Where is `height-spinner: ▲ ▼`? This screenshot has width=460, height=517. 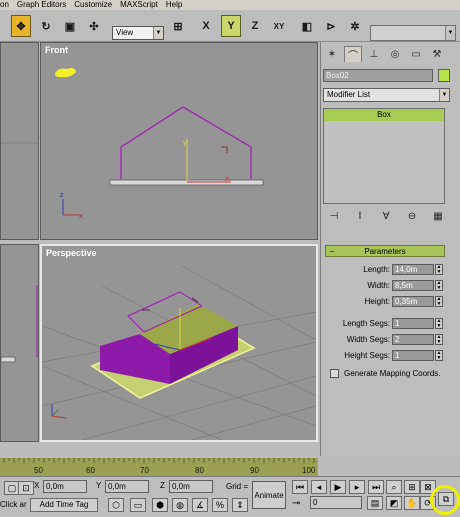 height-spinner: ▲ ▼ is located at coordinates (439, 301).